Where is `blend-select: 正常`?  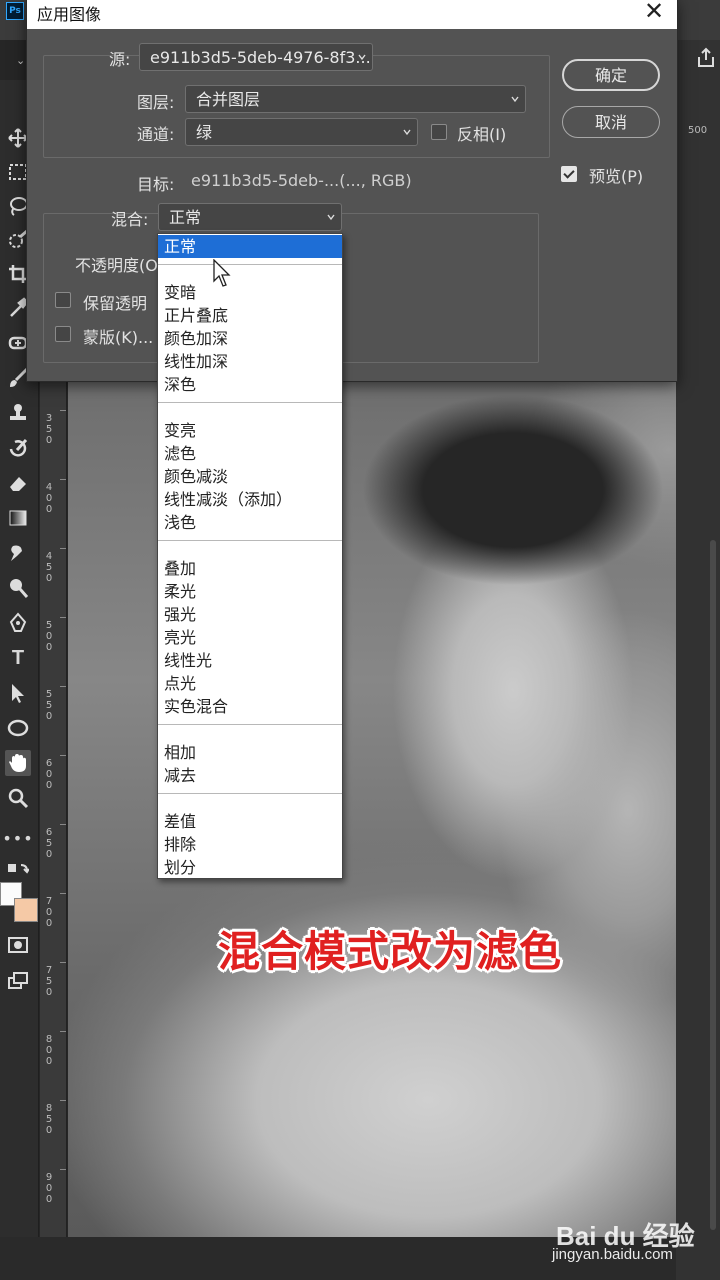
blend-select: 正常 is located at coordinates (250, 217).